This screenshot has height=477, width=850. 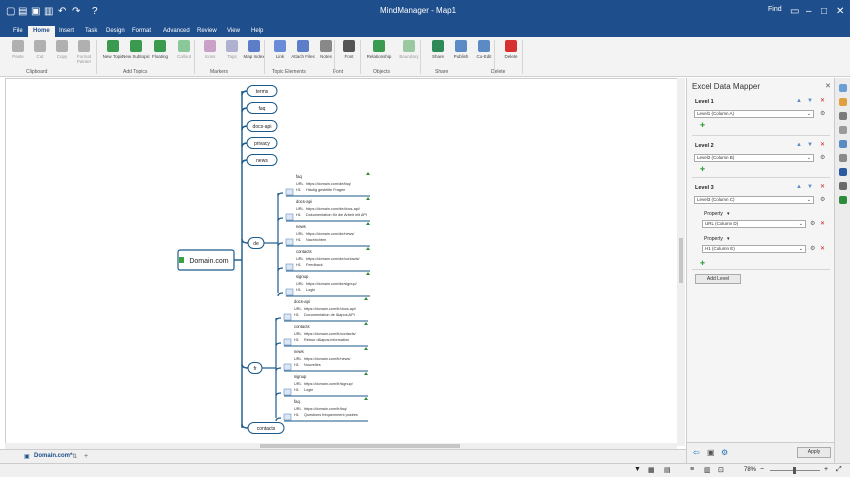 What do you see at coordinates (843, 130) in the screenshot?
I see `markers-icon` at bounding box center [843, 130].